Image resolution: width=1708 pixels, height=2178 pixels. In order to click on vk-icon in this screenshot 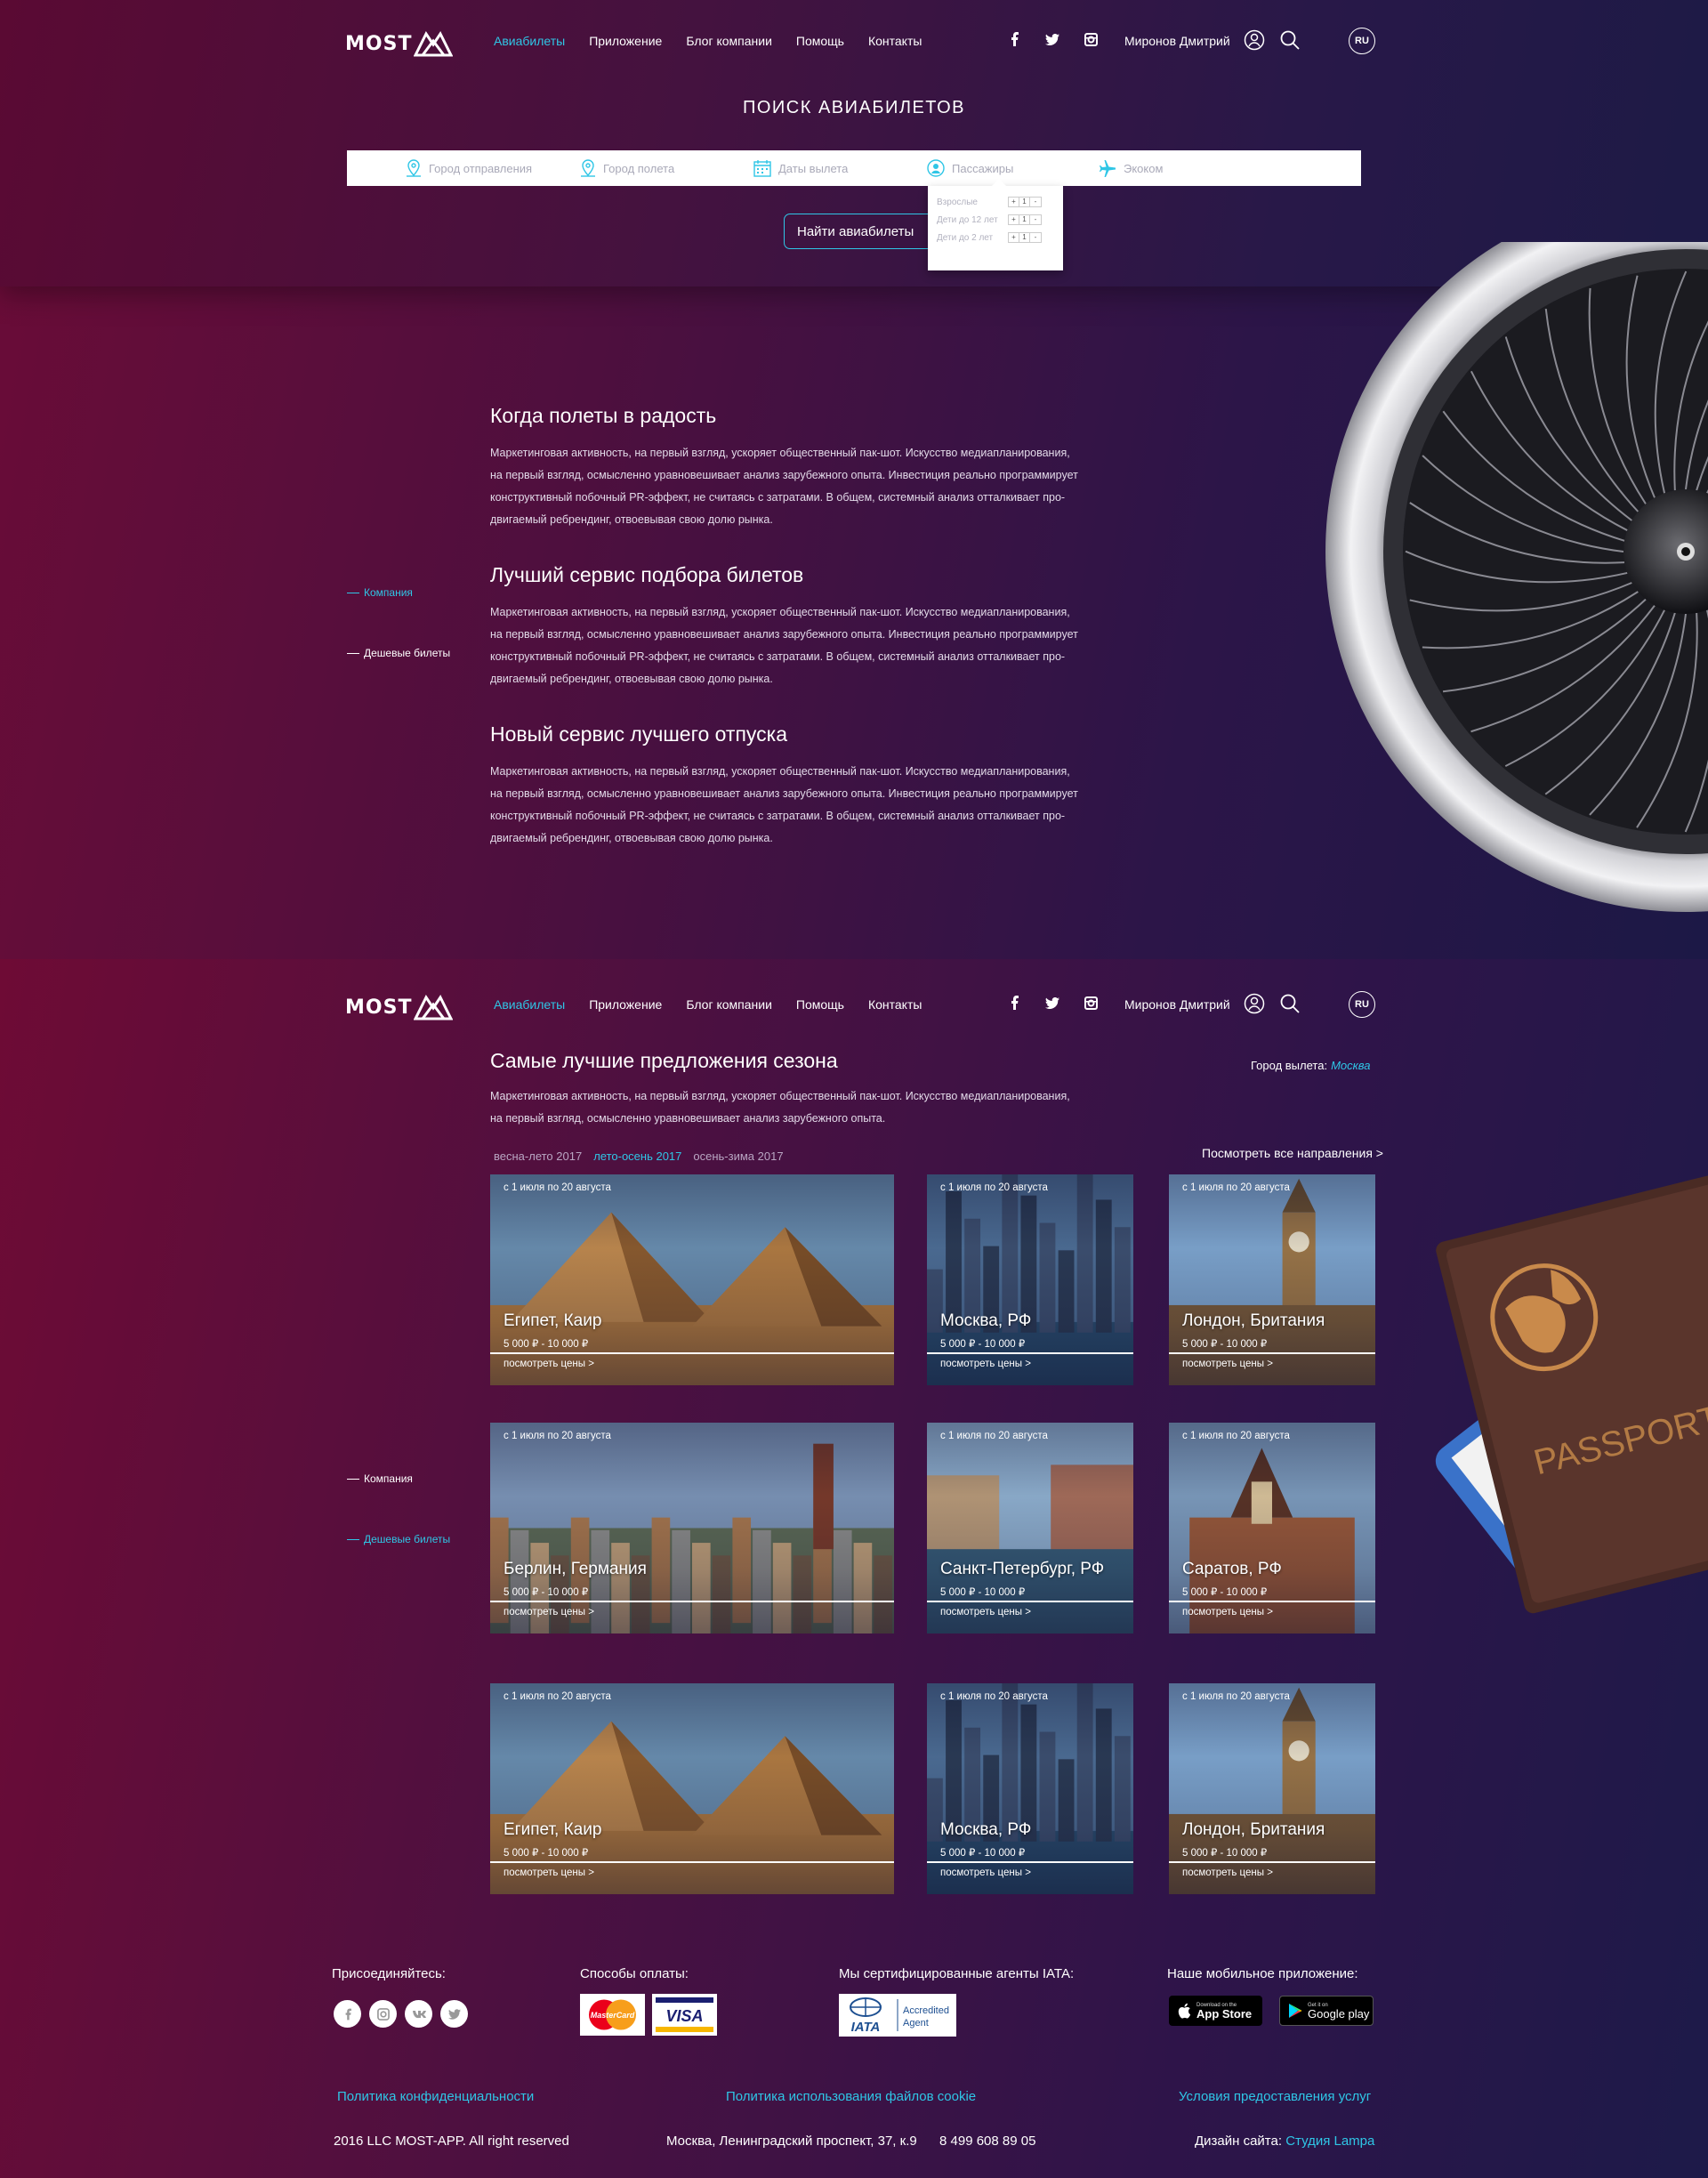, I will do `click(418, 2014)`.